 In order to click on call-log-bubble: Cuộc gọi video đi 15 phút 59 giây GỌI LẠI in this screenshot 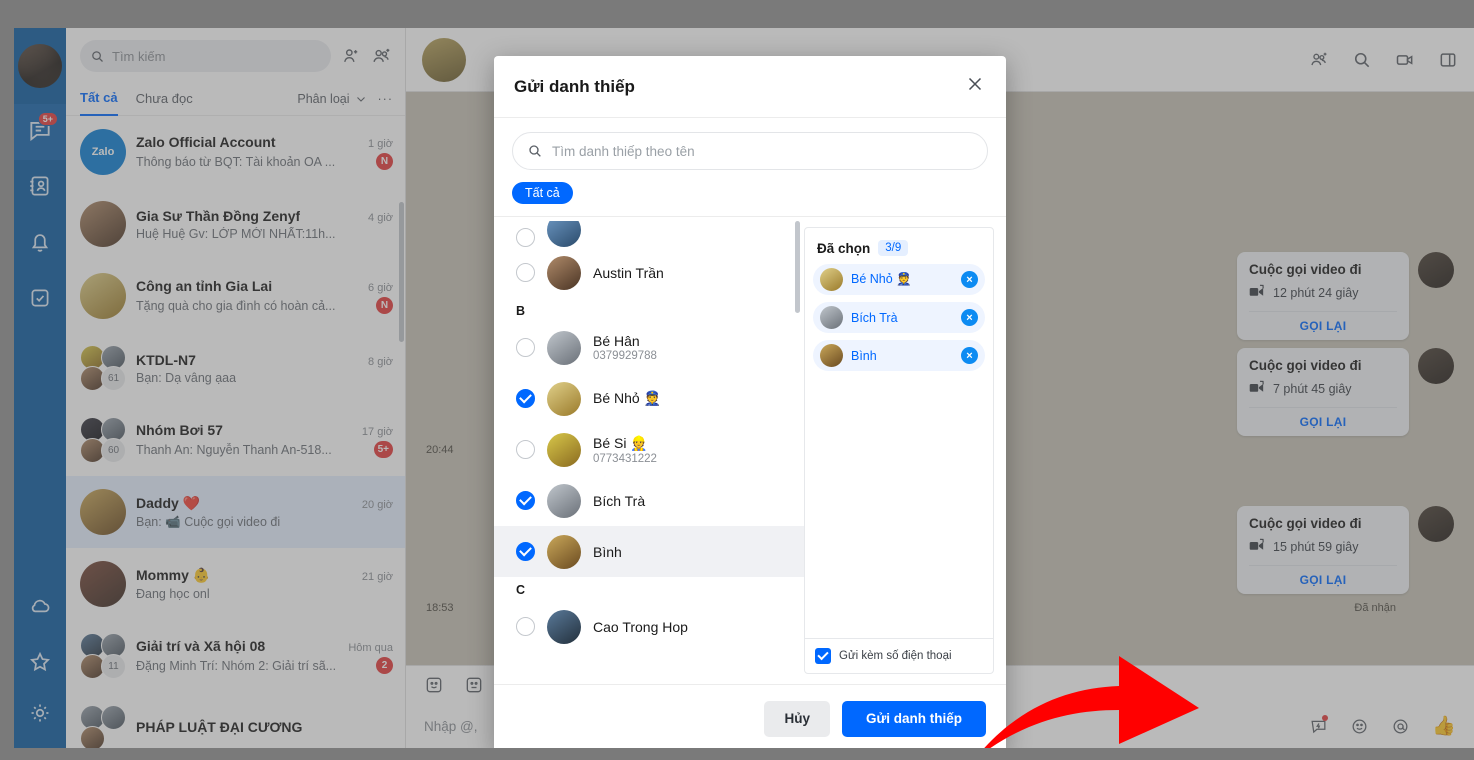, I will do `click(1323, 550)`.